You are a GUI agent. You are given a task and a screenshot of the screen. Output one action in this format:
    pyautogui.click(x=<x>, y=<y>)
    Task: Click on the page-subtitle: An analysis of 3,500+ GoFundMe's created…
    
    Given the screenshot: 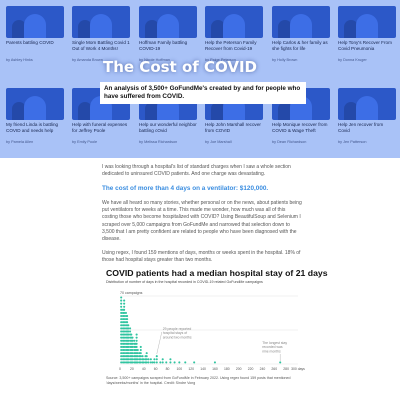 What is the action you would take?
    pyautogui.click(x=203, y=93)
    